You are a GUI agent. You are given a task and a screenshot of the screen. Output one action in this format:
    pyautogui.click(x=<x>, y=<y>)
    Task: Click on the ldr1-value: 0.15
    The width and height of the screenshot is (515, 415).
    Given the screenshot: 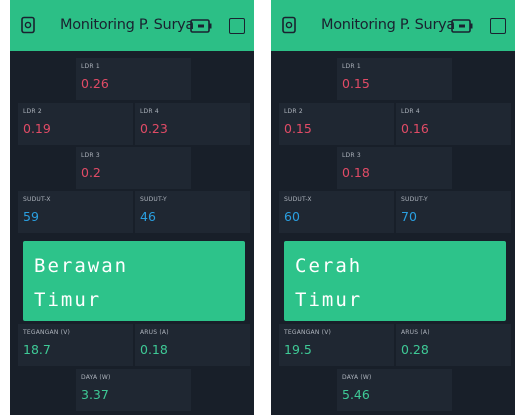 What is the action you would take?
    pyautogui.click(x=356, y=83)
    